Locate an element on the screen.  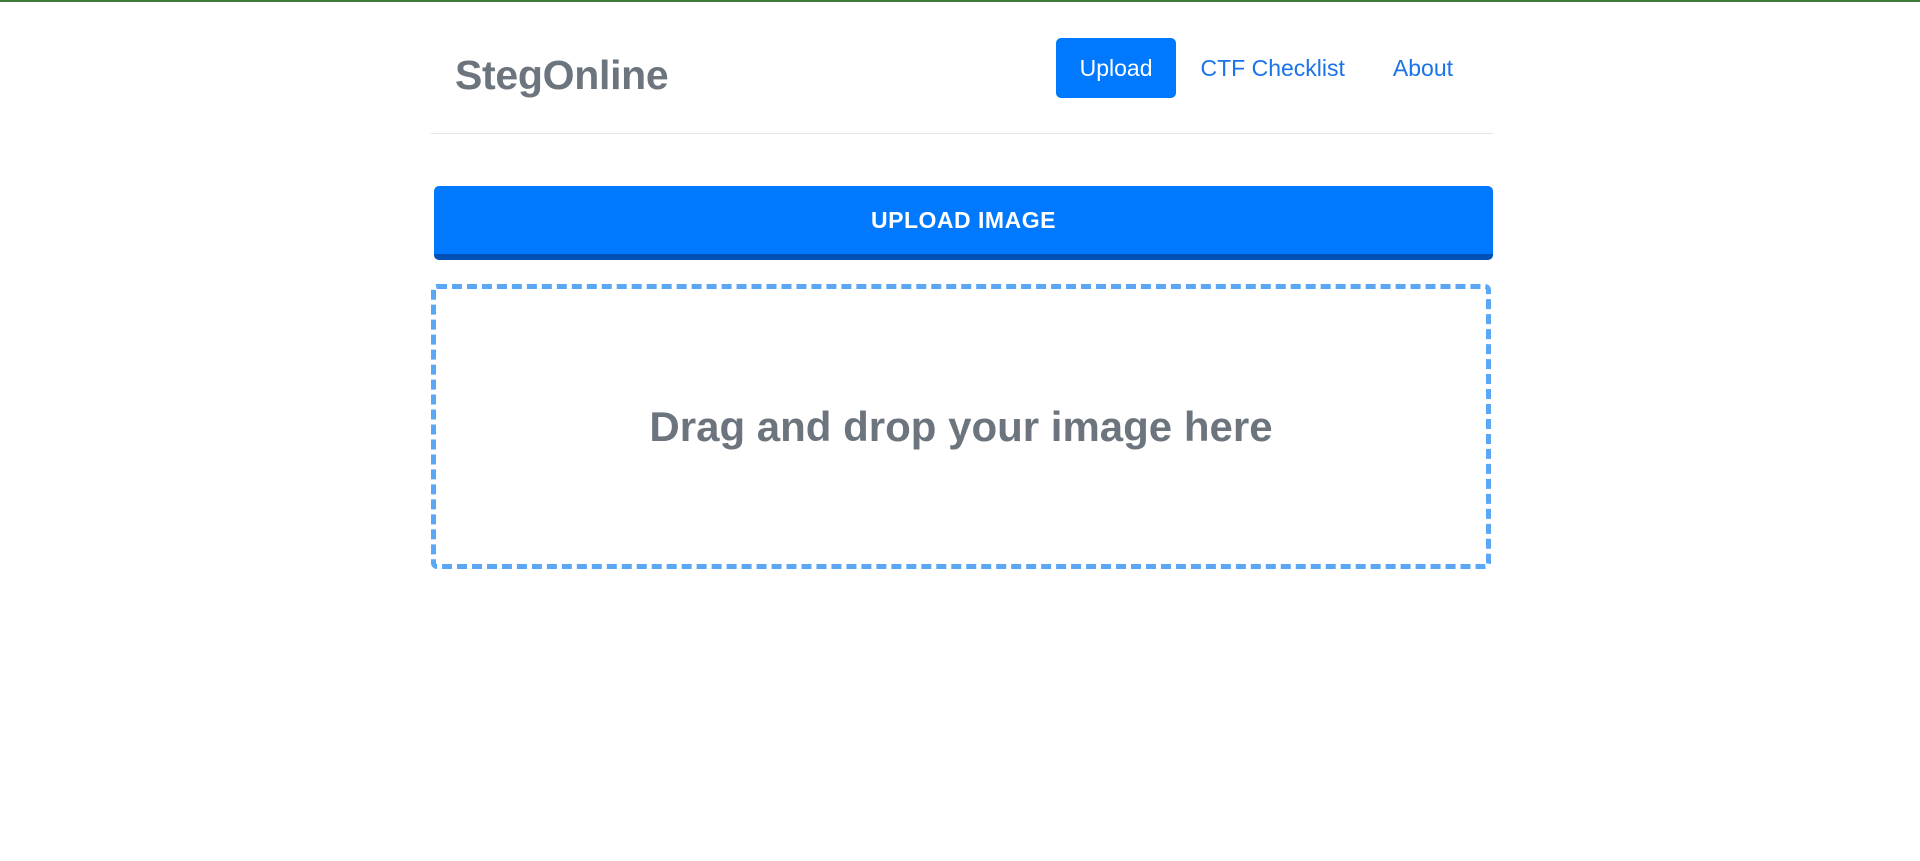
nav-about-link: About is located at coordinates (1423, 68).